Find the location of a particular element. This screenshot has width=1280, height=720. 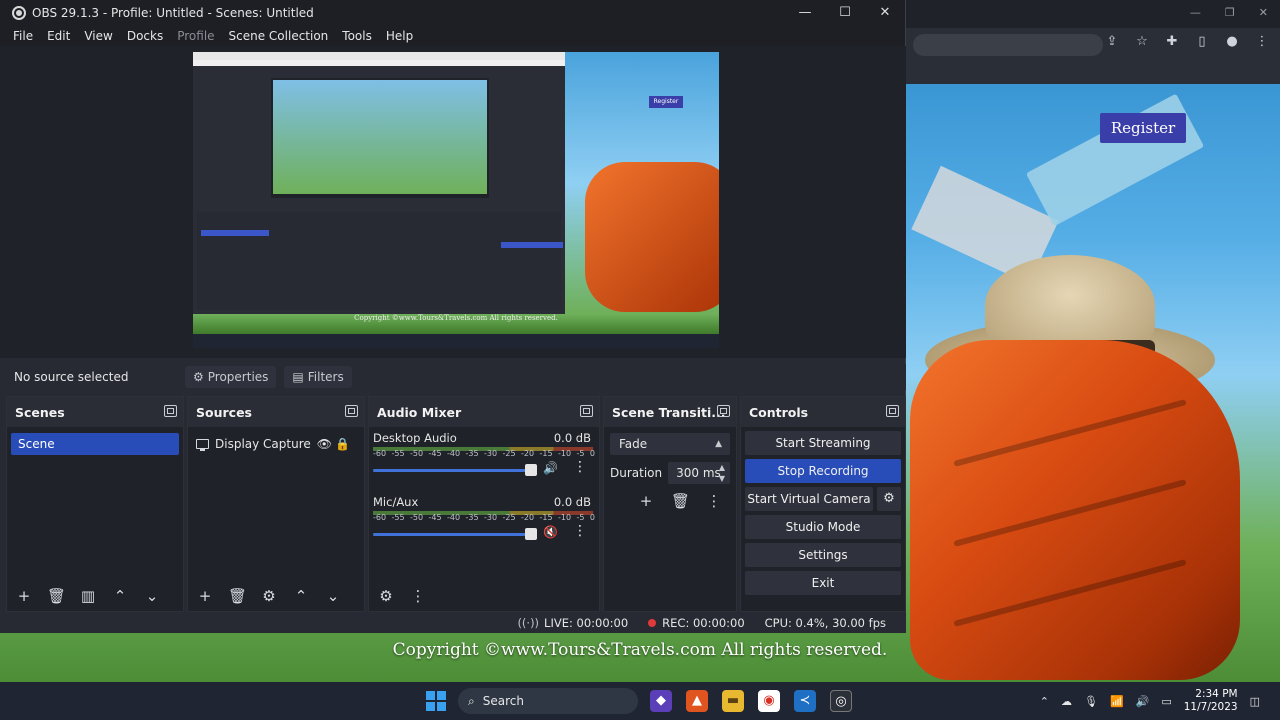

address-bar is located at coordinates (1008, 45).